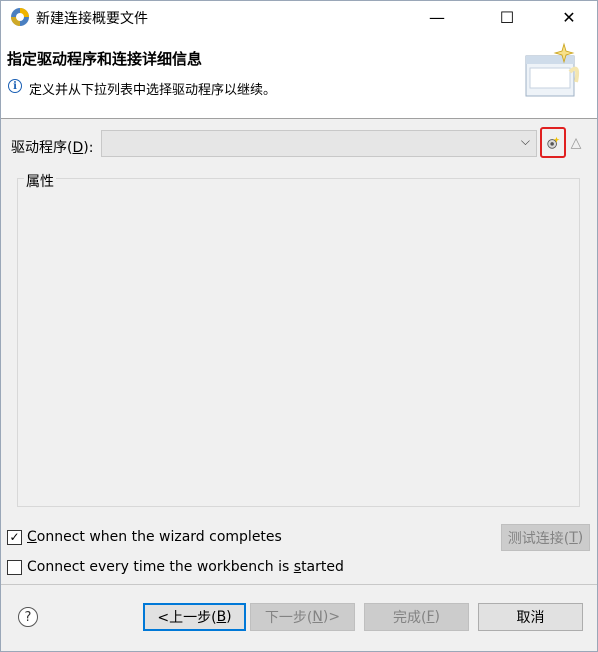 This screenshot has height=652, width=598. I want to click on wizard-header: 指定驱动程序和连接详细信息 i 定义并从下拉列表中选择驱动程序以继续。, so click(299, 76).